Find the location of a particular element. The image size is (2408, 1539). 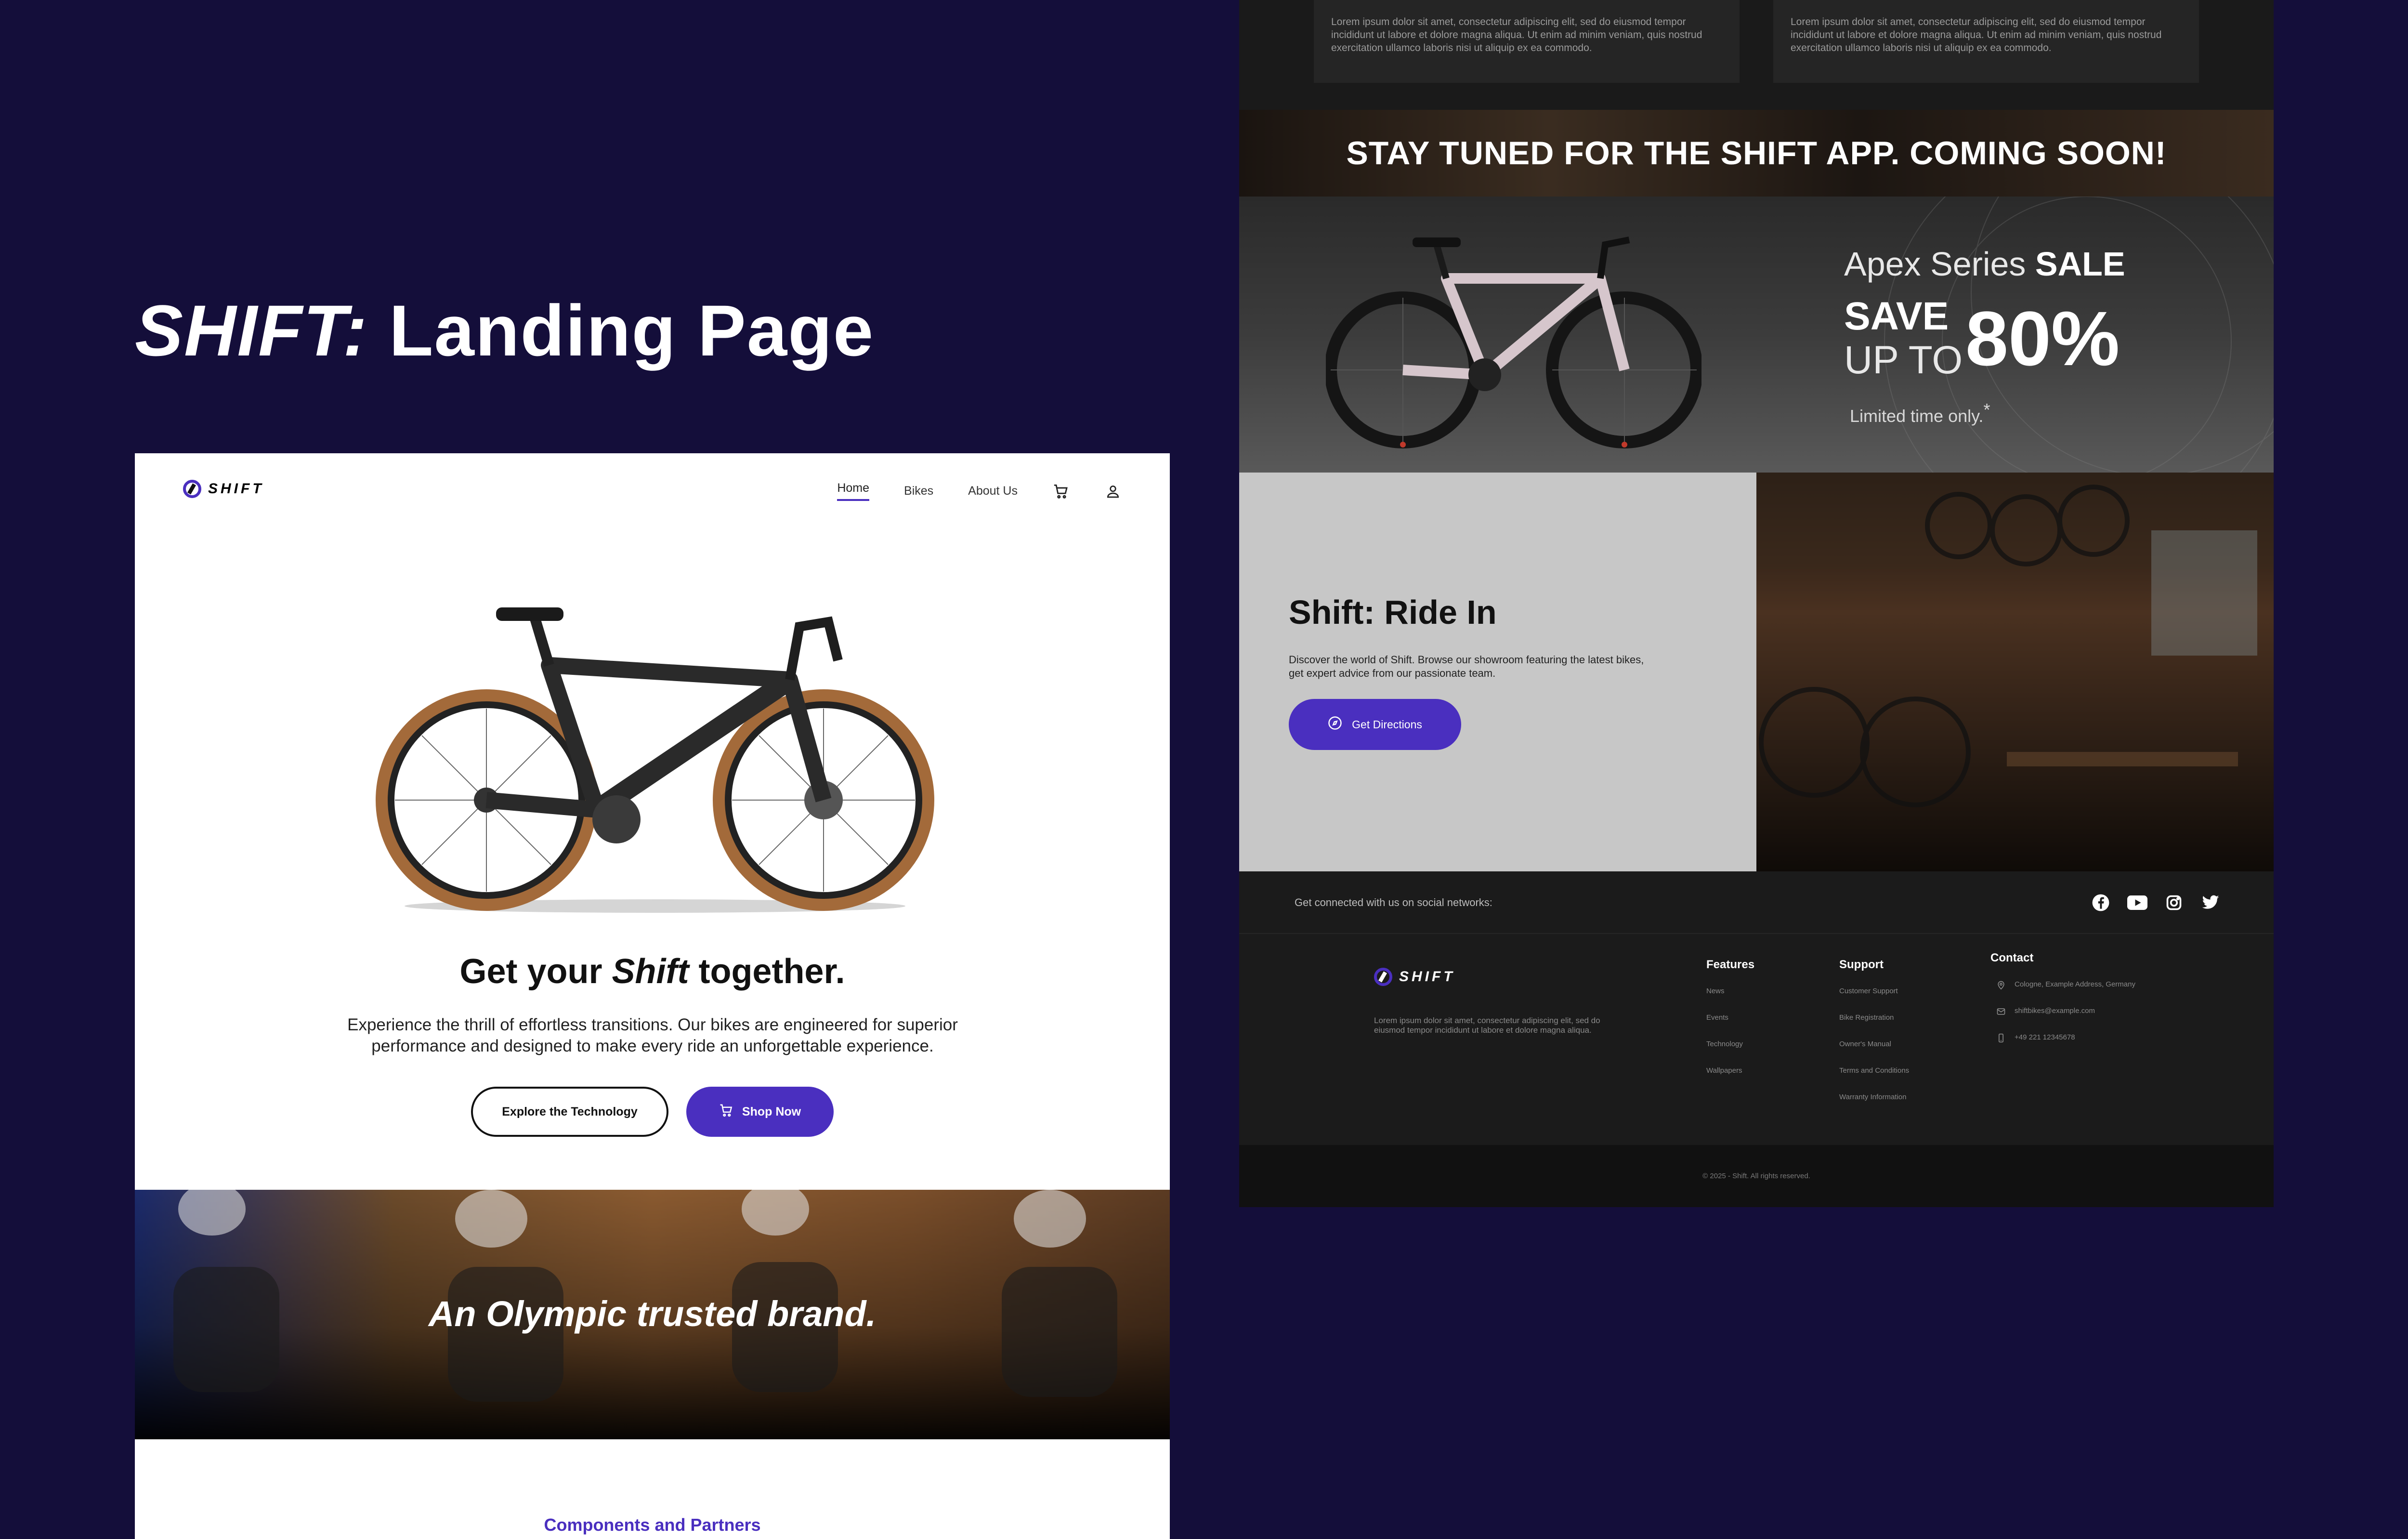

logo-text: SHIFT is located at coordinates (236, 489).